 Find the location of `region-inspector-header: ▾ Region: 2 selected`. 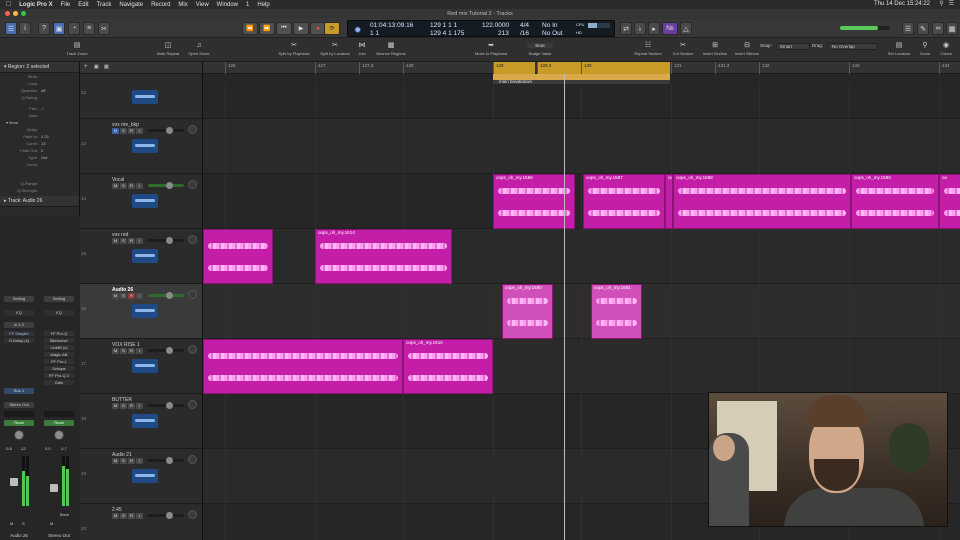

region-inspector-header: ▾ Region: 2 selected is located at coordinates (39, 67).